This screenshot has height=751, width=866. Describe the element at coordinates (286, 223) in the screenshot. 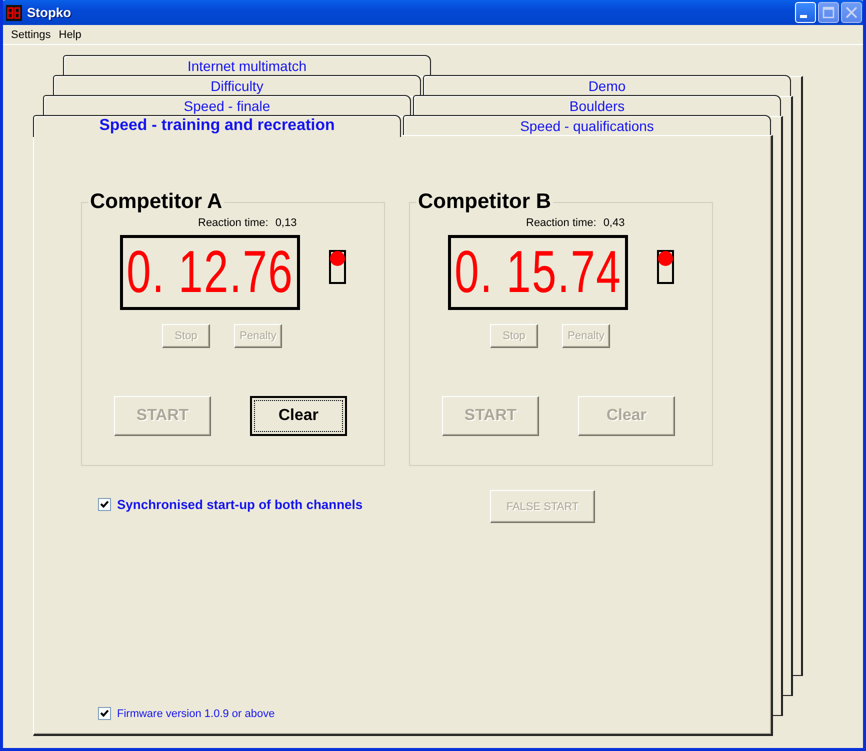

I see `reaction-value: 0,13` at that location.